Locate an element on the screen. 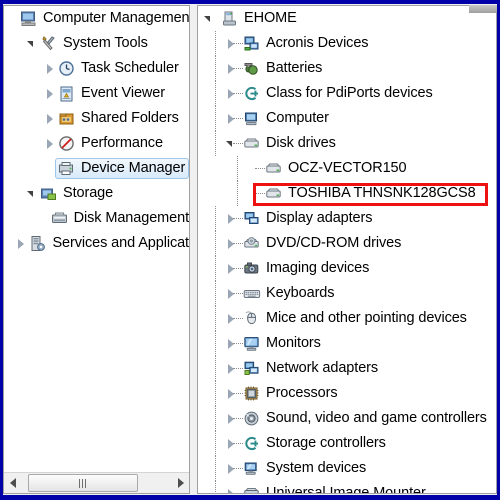 This screenshot has width=500, height=500. event-viewer-icon is located at coordinates (67, 94).